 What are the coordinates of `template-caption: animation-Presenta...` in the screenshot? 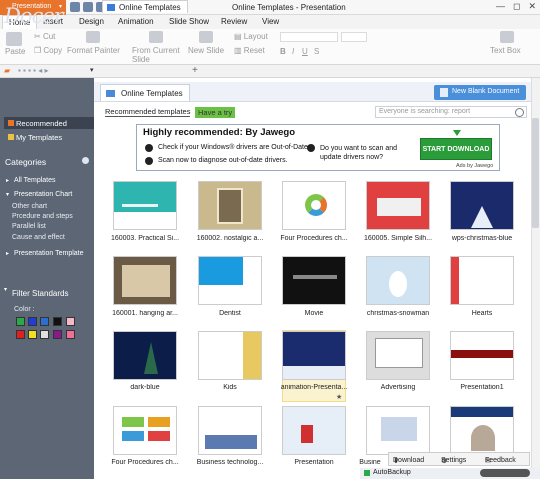 It's located at (314, 387).